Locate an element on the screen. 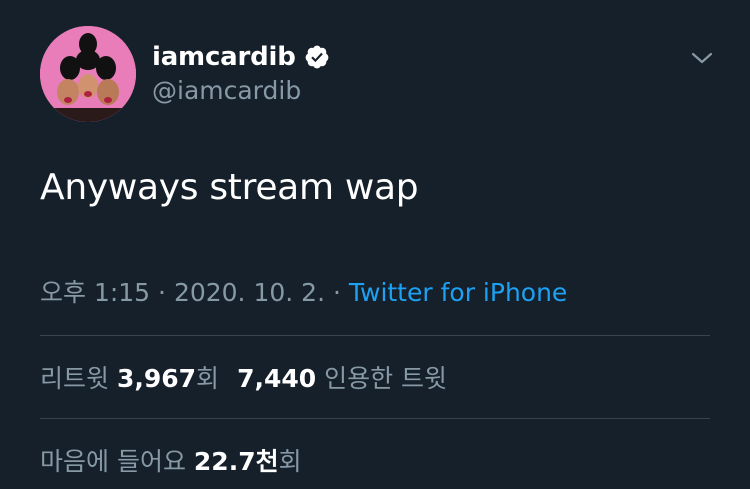 This screenshot has width=750, height=489. tweet-source-link: Twitter for iPhone is located at coordinates (458, 292).